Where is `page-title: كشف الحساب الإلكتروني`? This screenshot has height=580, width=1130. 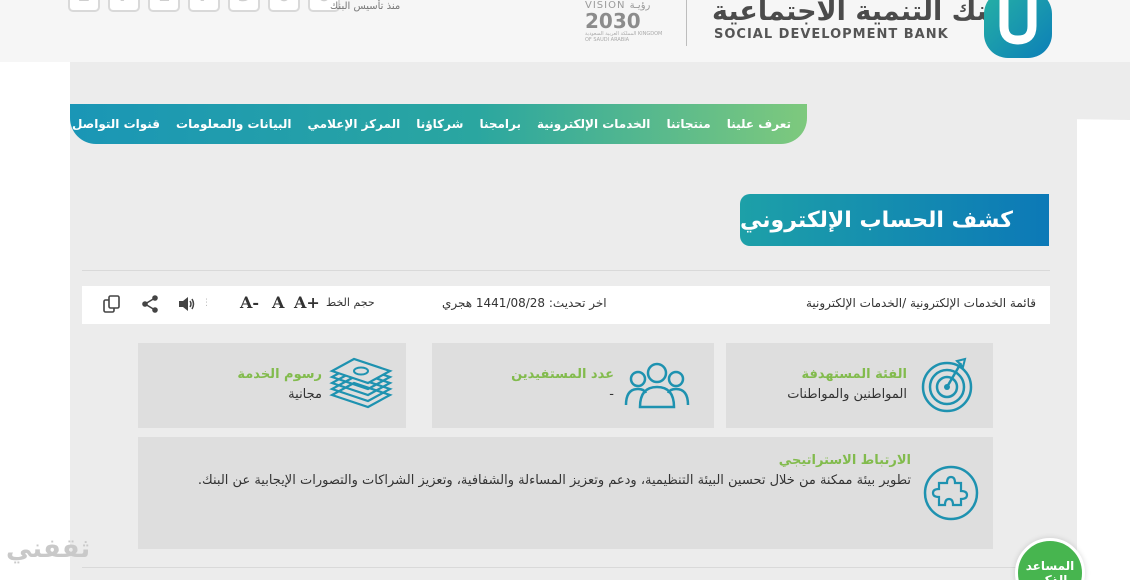 page-title: كشف الحساب الإلكتروني is located at coordinates (894, 220).